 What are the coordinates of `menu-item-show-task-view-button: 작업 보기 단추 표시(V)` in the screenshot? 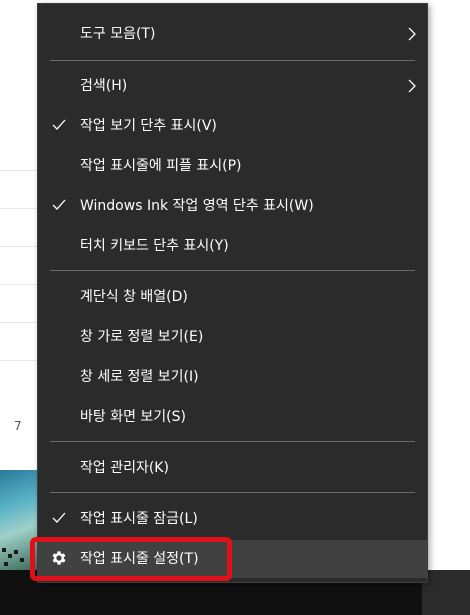 It's located at (232, 126).